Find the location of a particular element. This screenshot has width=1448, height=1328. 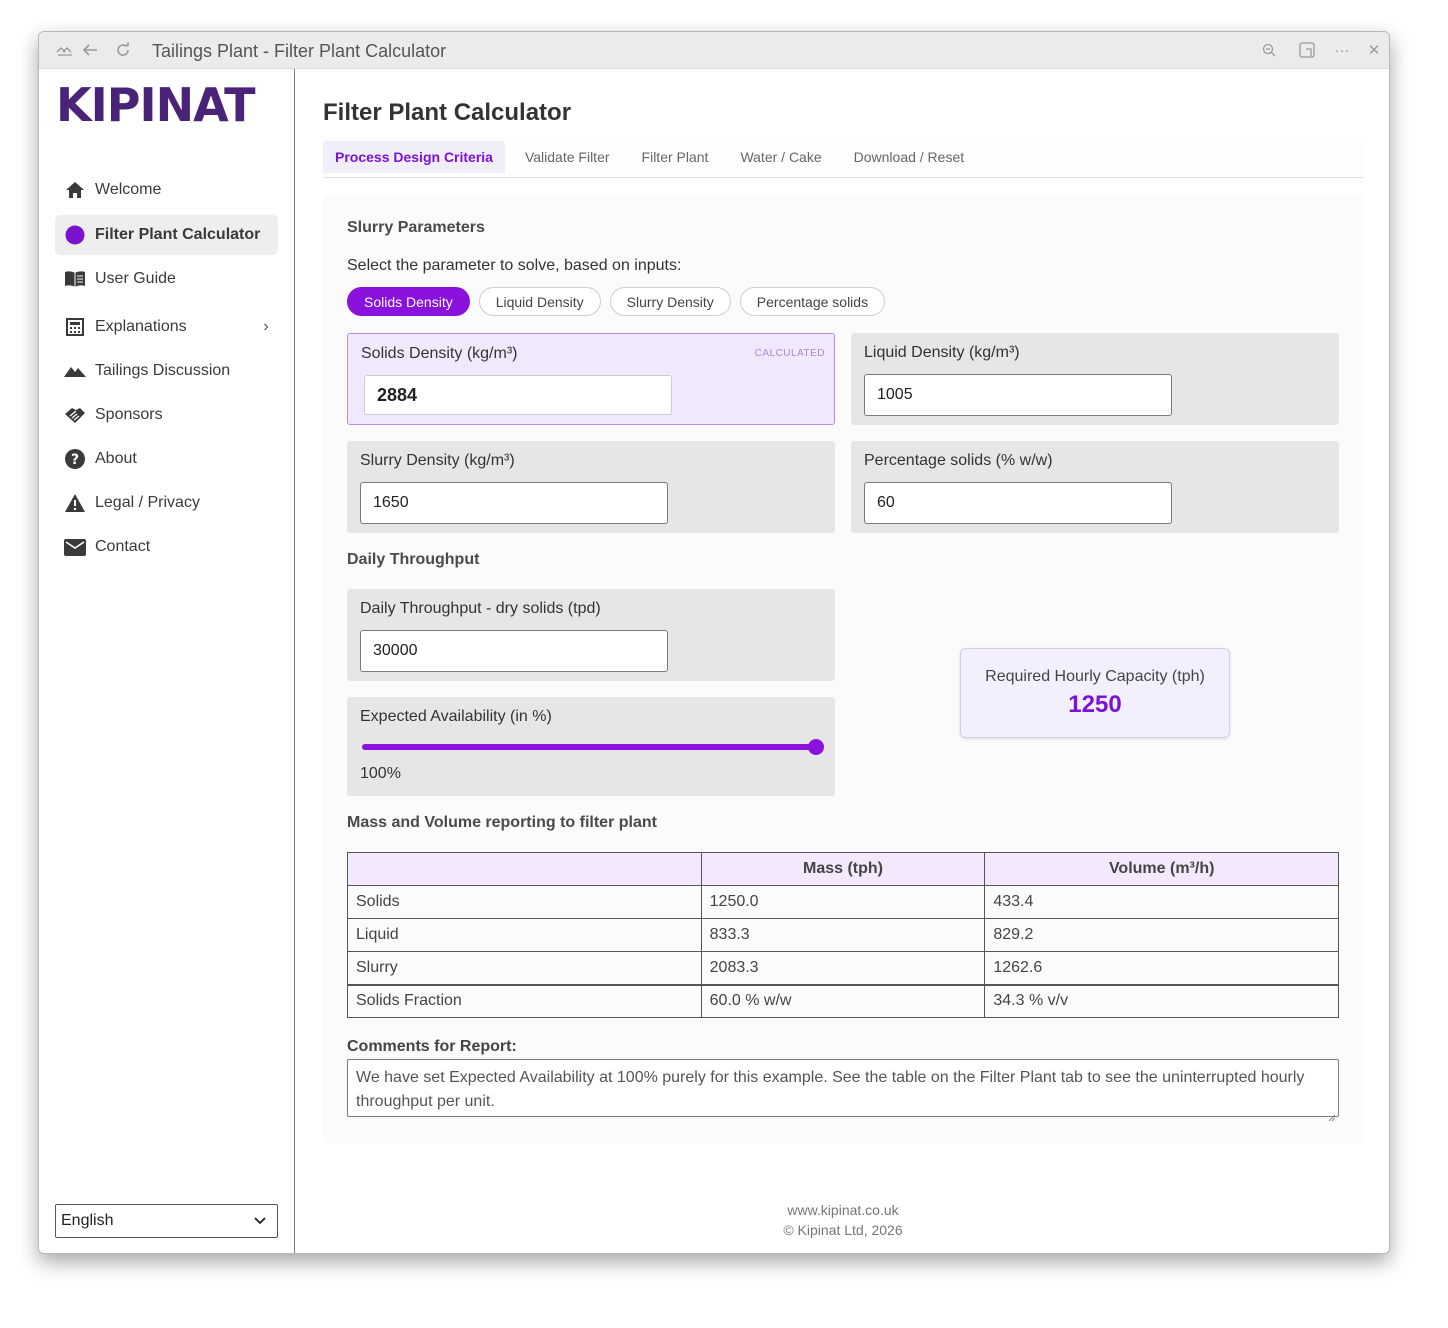

language-select: English is located at coordinates (166, 1221).